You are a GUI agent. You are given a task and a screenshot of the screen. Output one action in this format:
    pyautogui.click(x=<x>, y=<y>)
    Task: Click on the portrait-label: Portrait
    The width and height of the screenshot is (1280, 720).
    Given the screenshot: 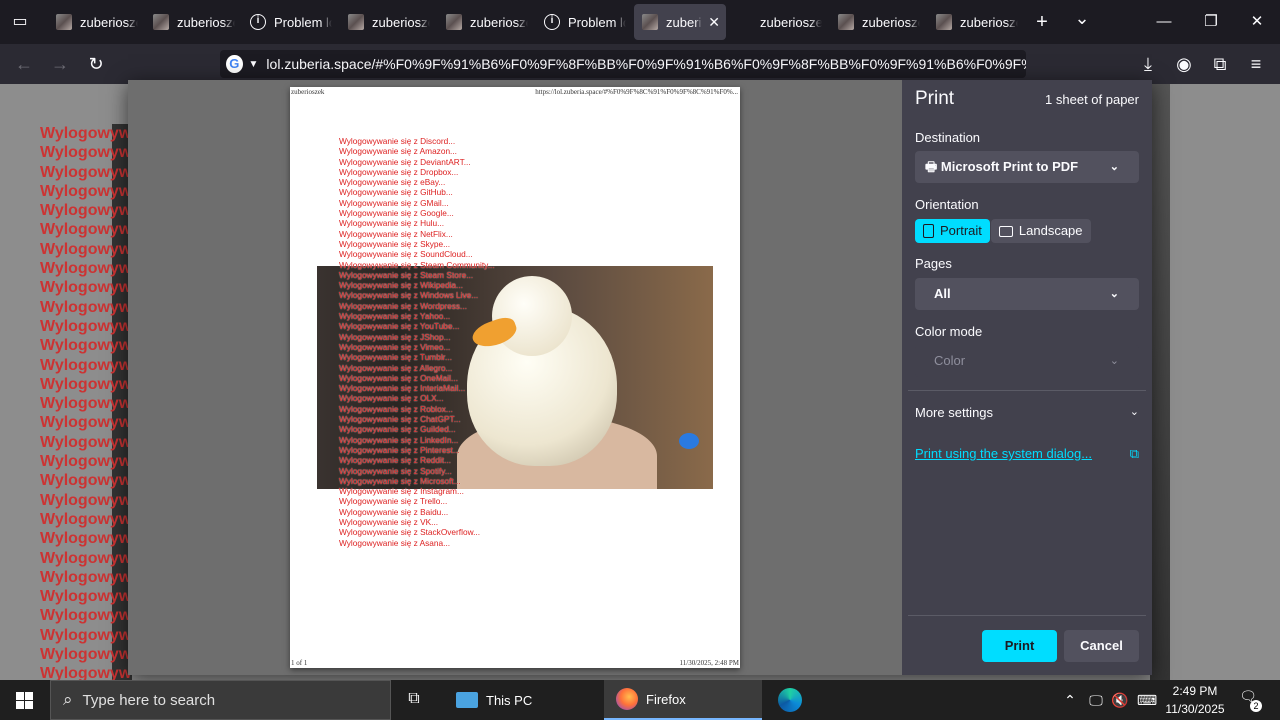 What is the action you would take?
    pyautogui.click(x=961, y=230)
    